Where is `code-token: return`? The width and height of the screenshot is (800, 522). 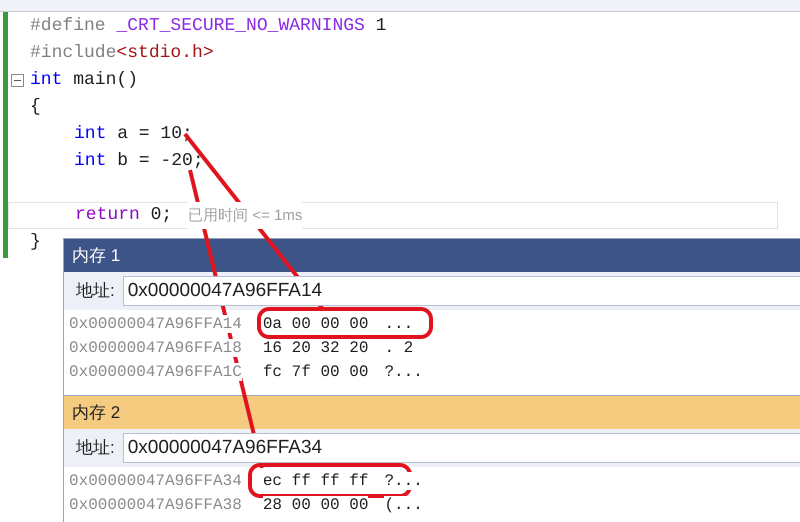 code-token: return is located at coordinates (107, 215).